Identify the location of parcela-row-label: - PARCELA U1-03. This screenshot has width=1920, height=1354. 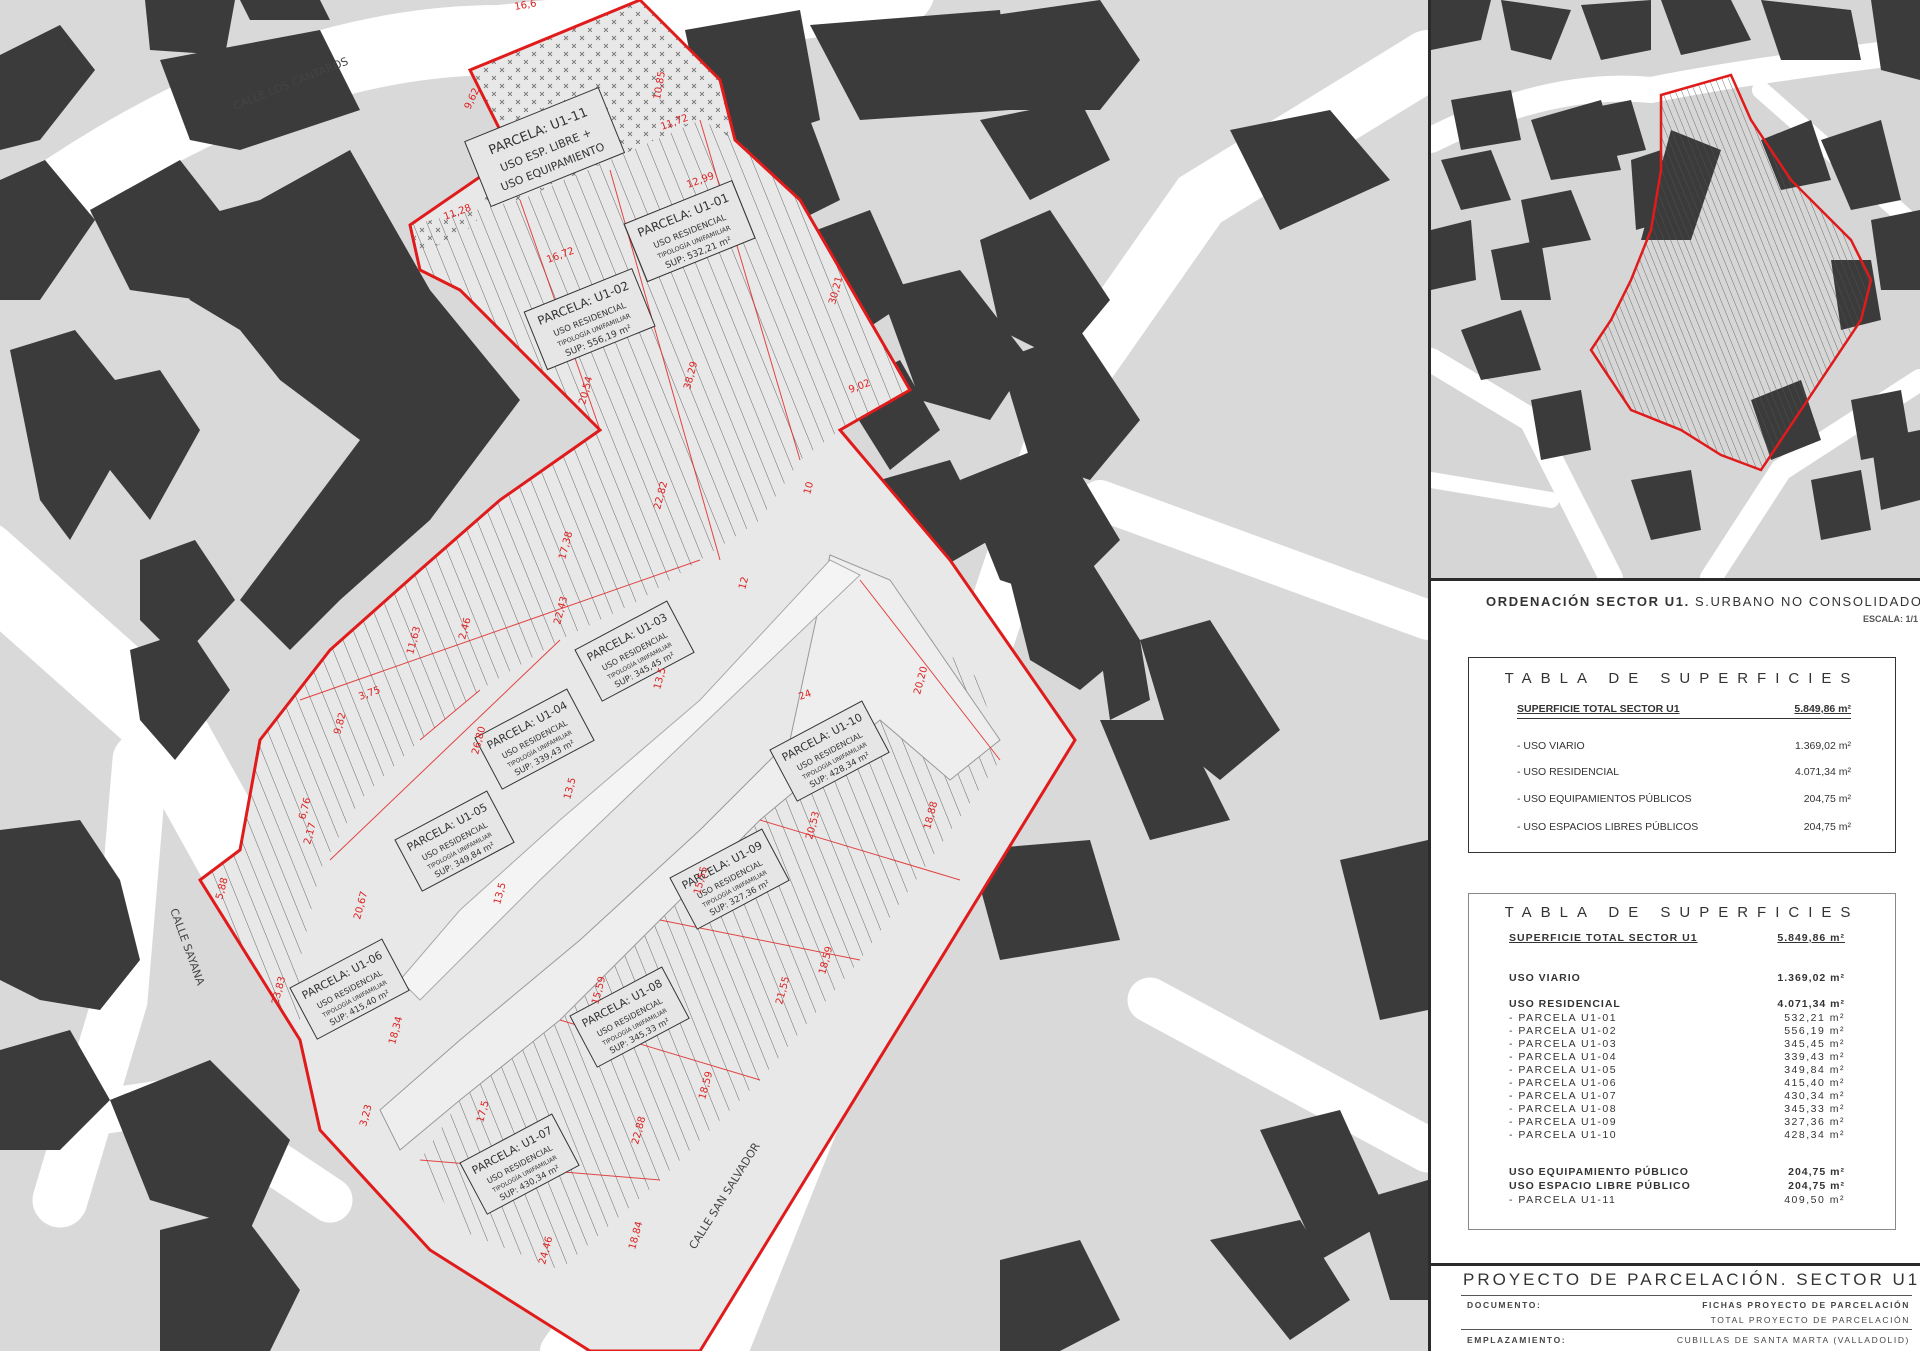
(1563, 1044).